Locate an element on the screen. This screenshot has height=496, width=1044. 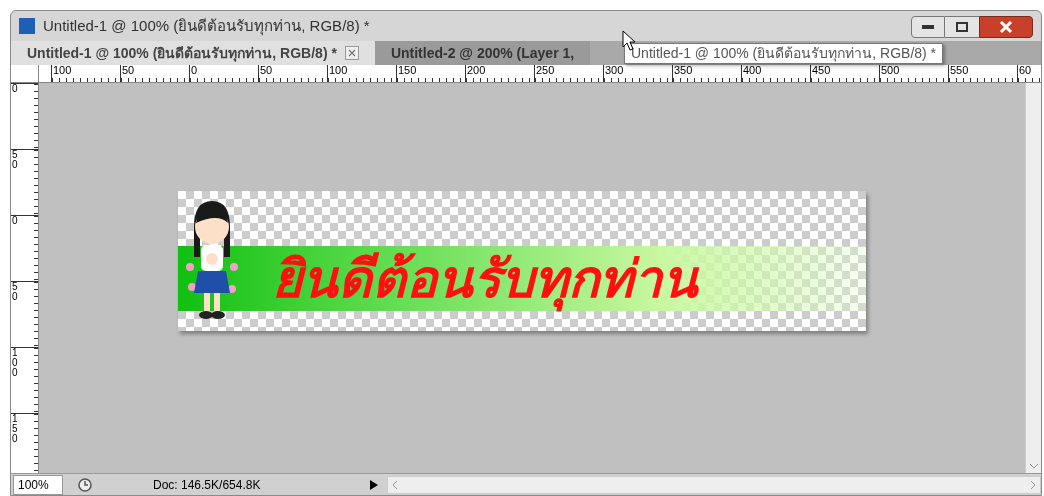
ruler-label: 350 is located at coordinates (683, 70).